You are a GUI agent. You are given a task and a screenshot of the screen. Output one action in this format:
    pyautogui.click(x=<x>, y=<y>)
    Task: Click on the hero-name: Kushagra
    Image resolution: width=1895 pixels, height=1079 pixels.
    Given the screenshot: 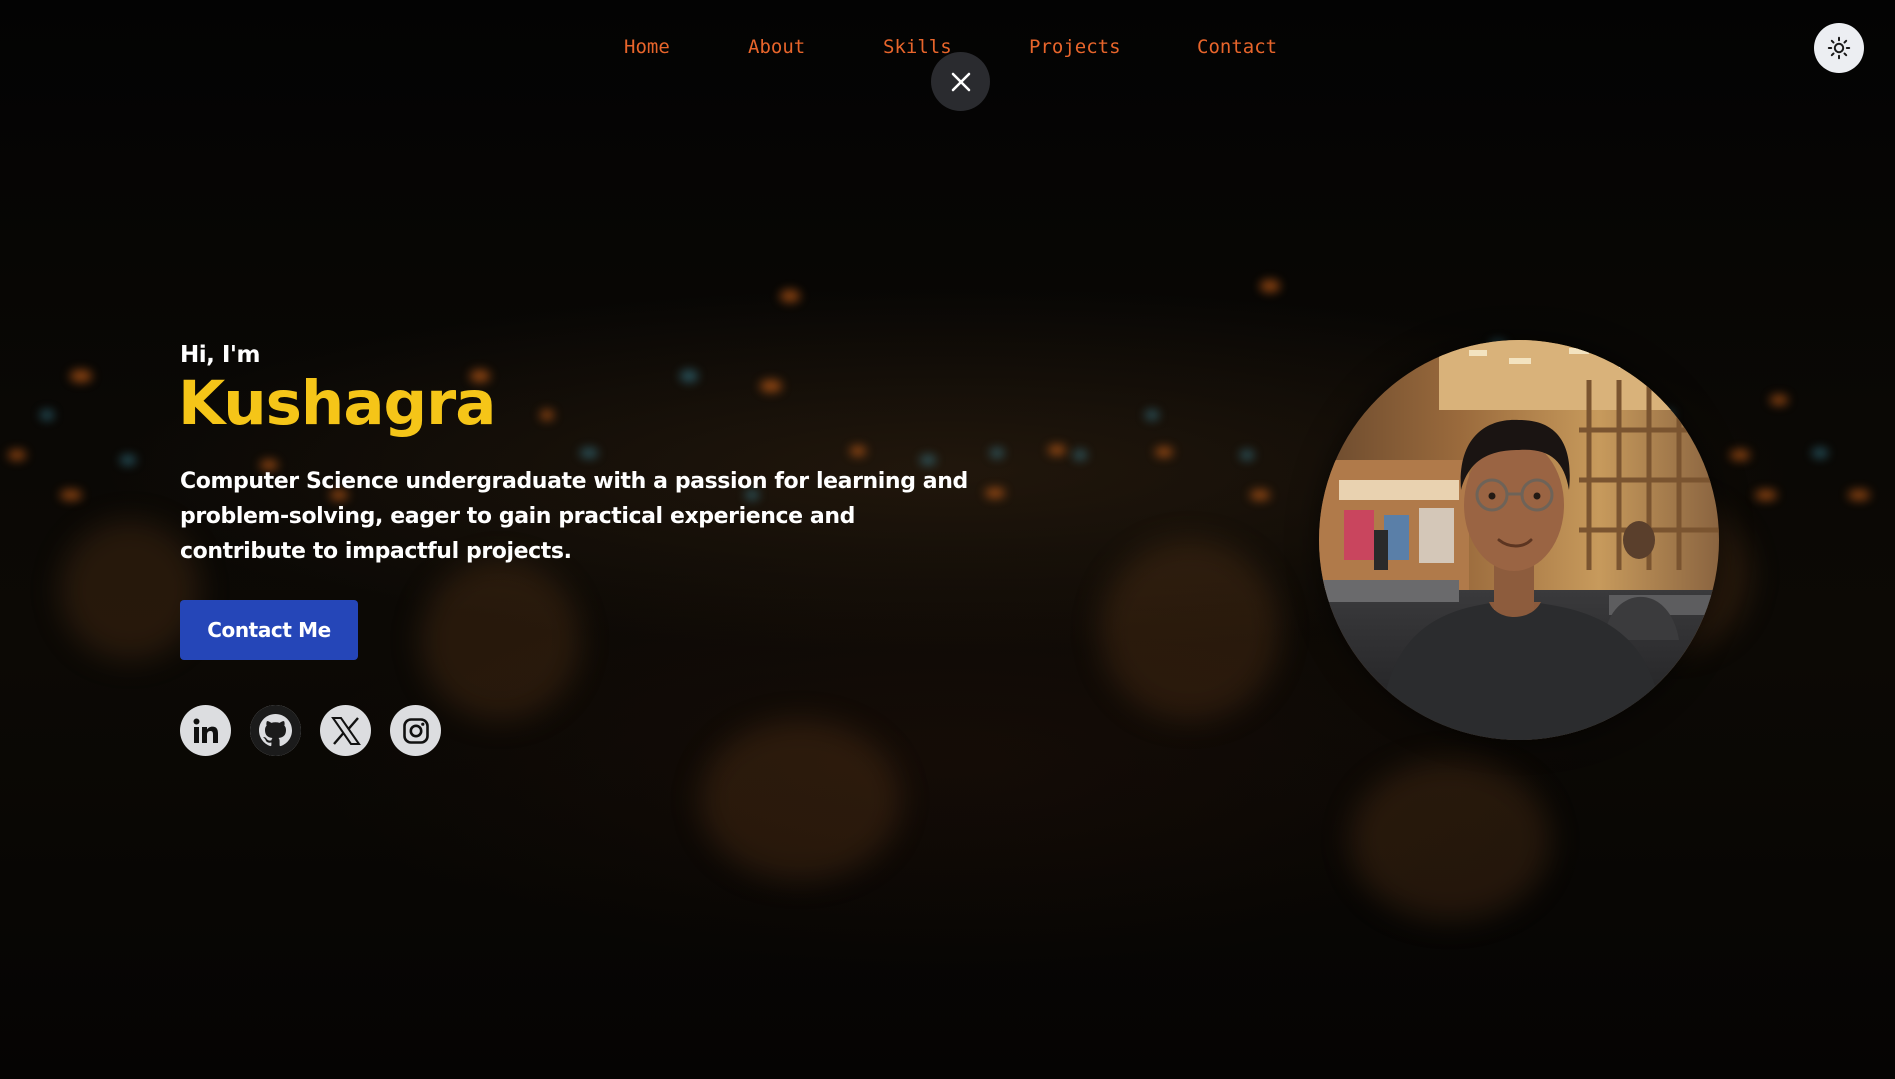 What is the action you would take?
    pyautogui.click(x=337, y=403)
    